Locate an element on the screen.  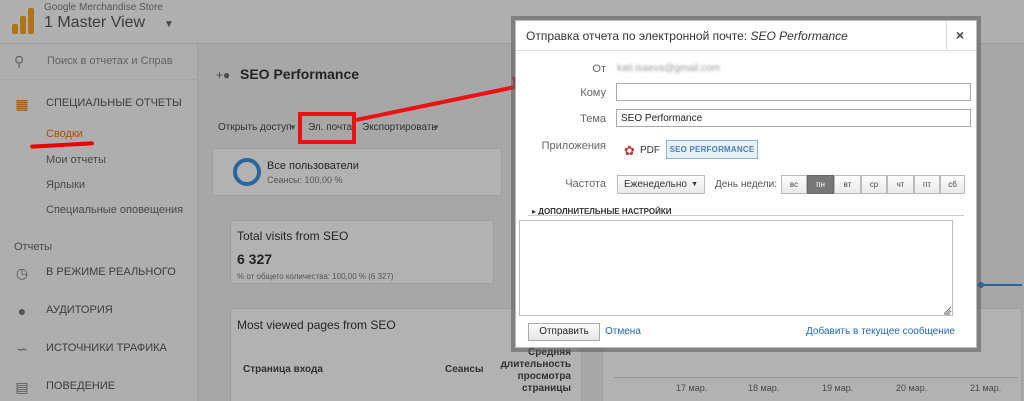
from-label: От is located at coordinates (599, 69).